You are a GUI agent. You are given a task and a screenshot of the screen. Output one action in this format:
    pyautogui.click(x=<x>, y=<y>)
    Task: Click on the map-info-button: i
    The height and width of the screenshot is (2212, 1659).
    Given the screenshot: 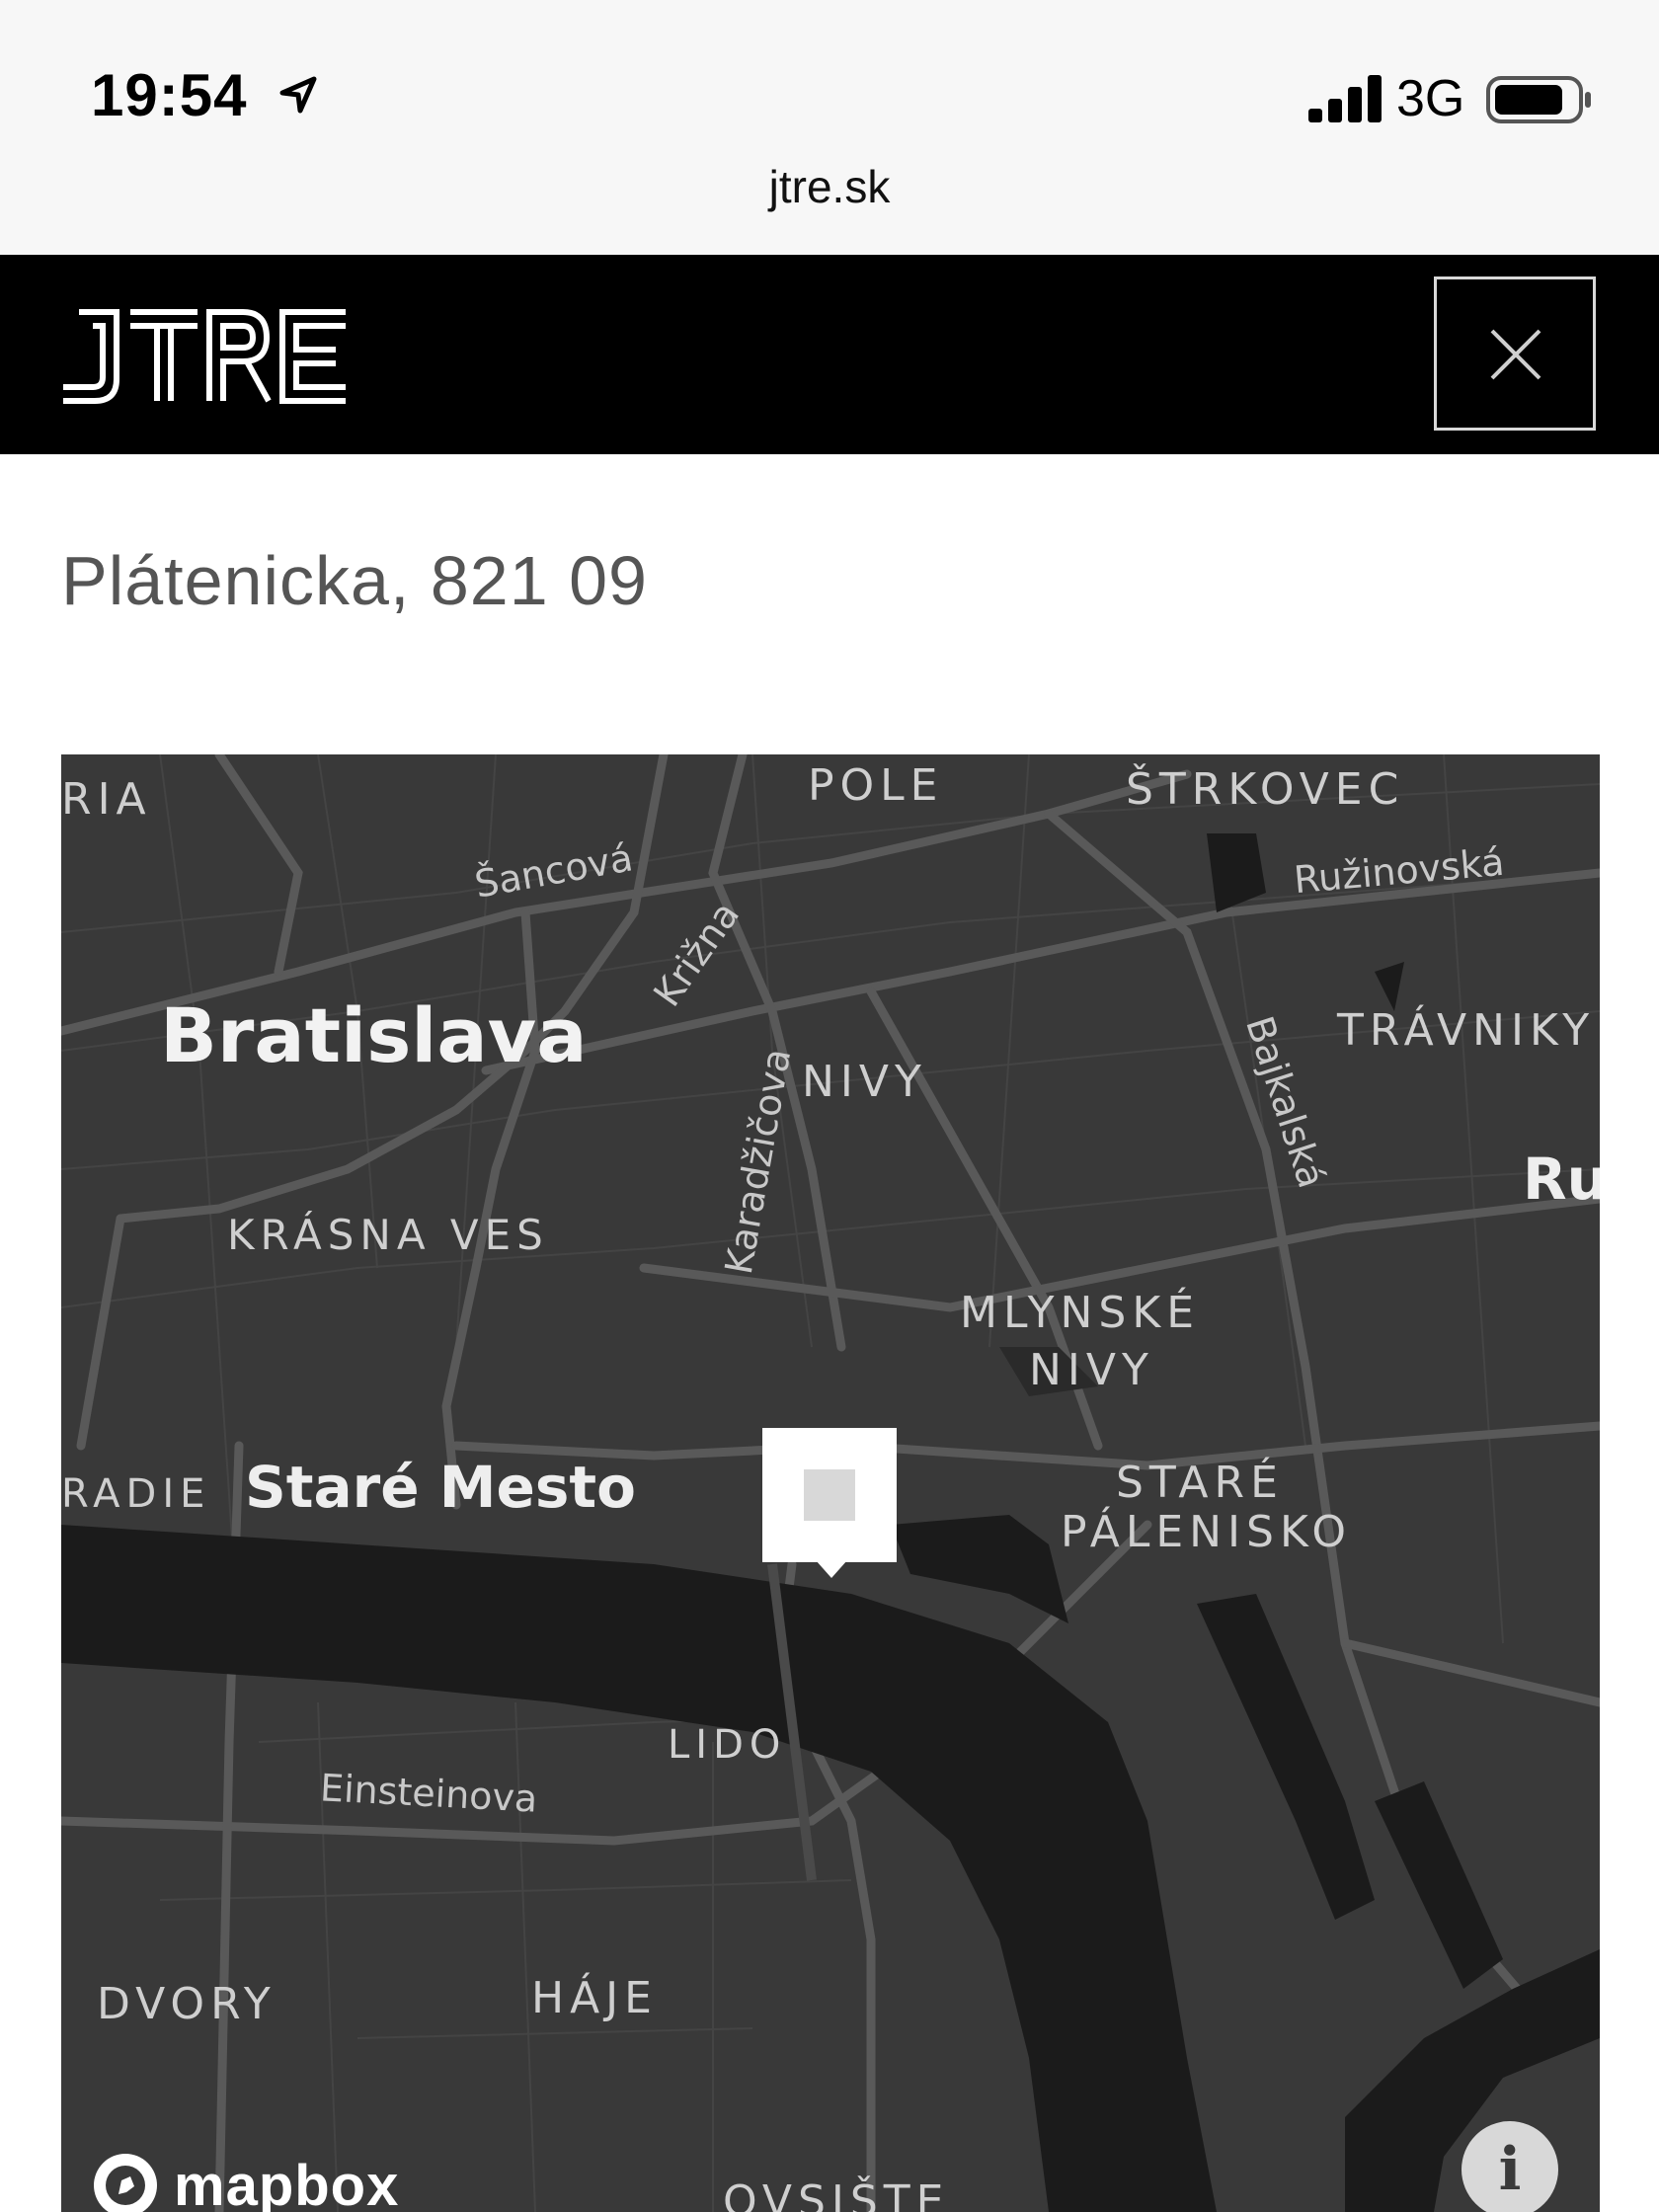 What is the action you would take?
    pyautogui.click(x=1510, y=2167)
    